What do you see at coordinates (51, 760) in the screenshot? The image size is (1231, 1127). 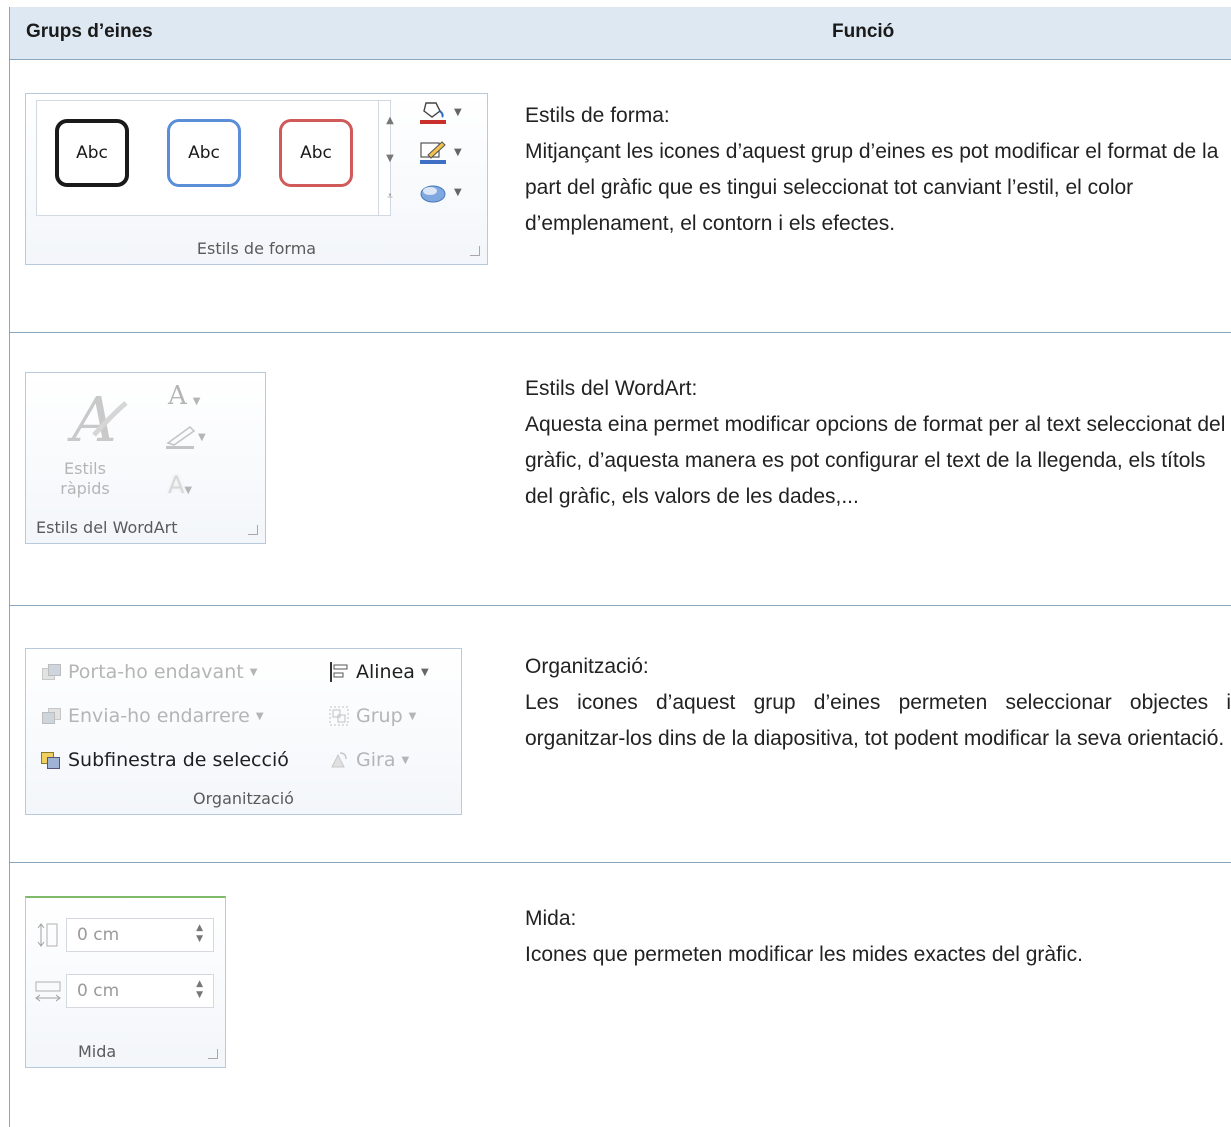 I see `selection-pane-icon` at bounding box center [51, 760].